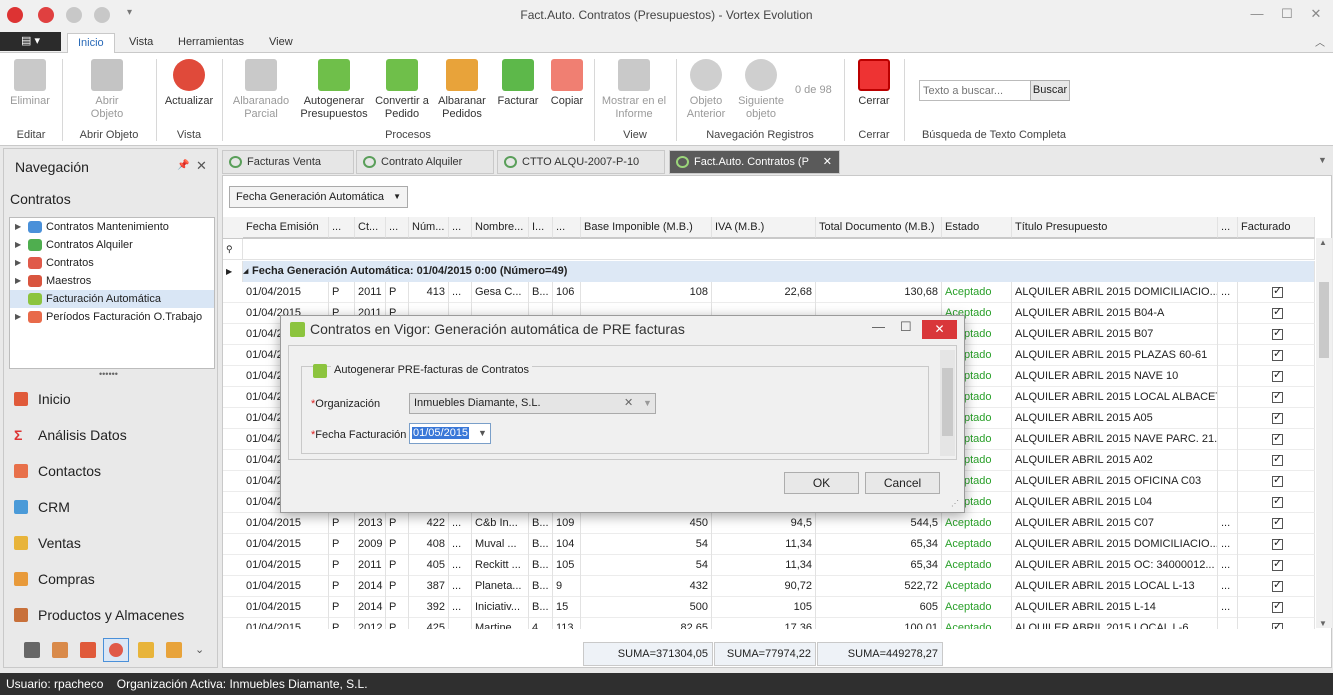  What do you see at coordinates (91, 43) in the screenshot?
I see `tab-inicio: Inicio` at bounding box center [91, 43].